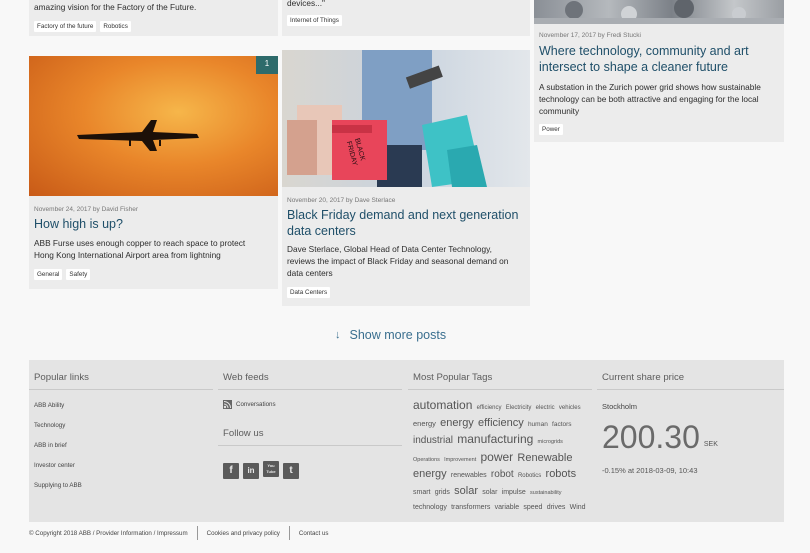 This screenshot has width=810, height=553. I want to click on tag-link: Power, so click(551, 129).